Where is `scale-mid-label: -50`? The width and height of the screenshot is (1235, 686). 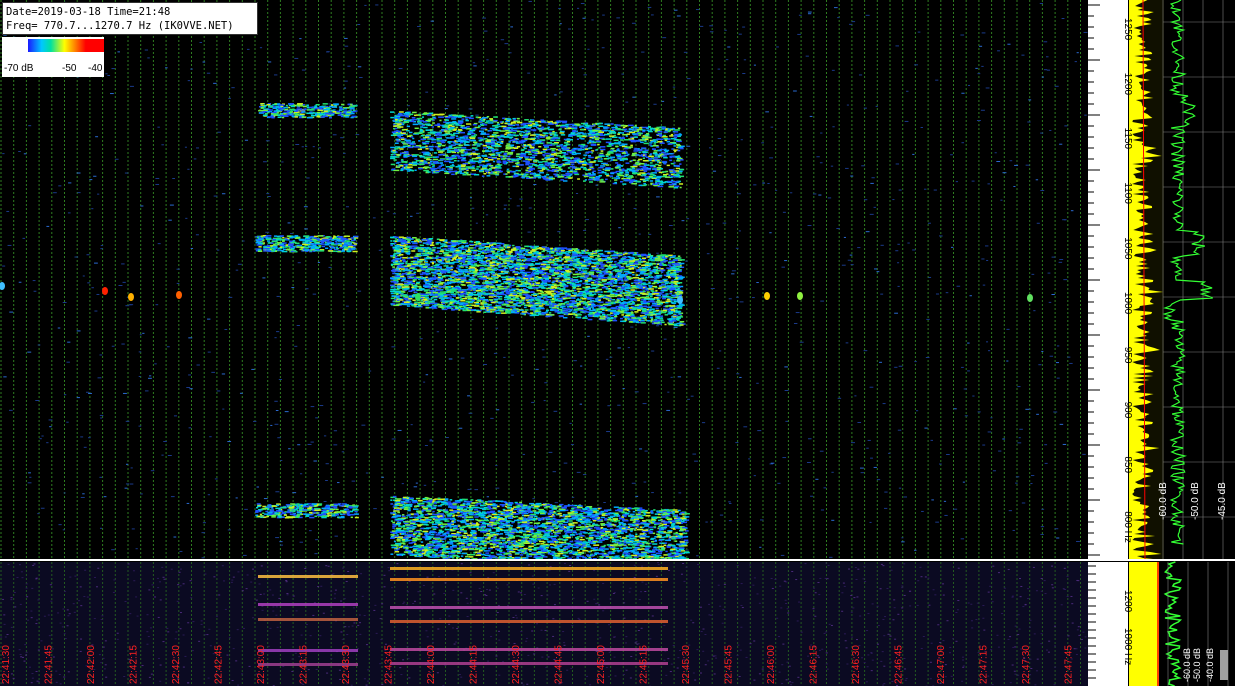 scale-mid-label: -50 is located at coordinates (69, 68).